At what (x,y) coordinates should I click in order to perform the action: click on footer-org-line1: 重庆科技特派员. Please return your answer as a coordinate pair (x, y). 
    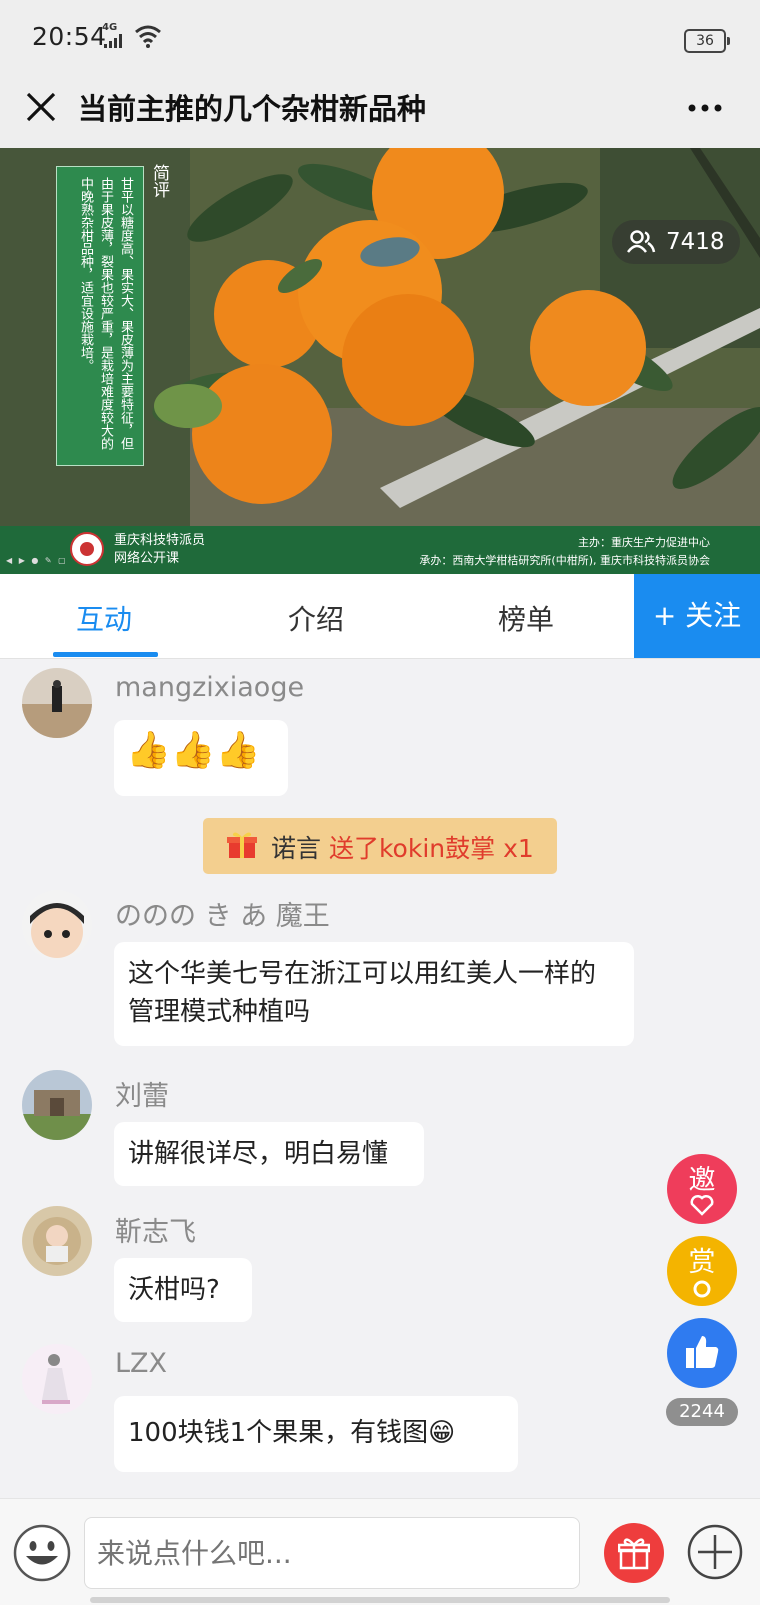
    Looking at the image, I should click on (160, 540).